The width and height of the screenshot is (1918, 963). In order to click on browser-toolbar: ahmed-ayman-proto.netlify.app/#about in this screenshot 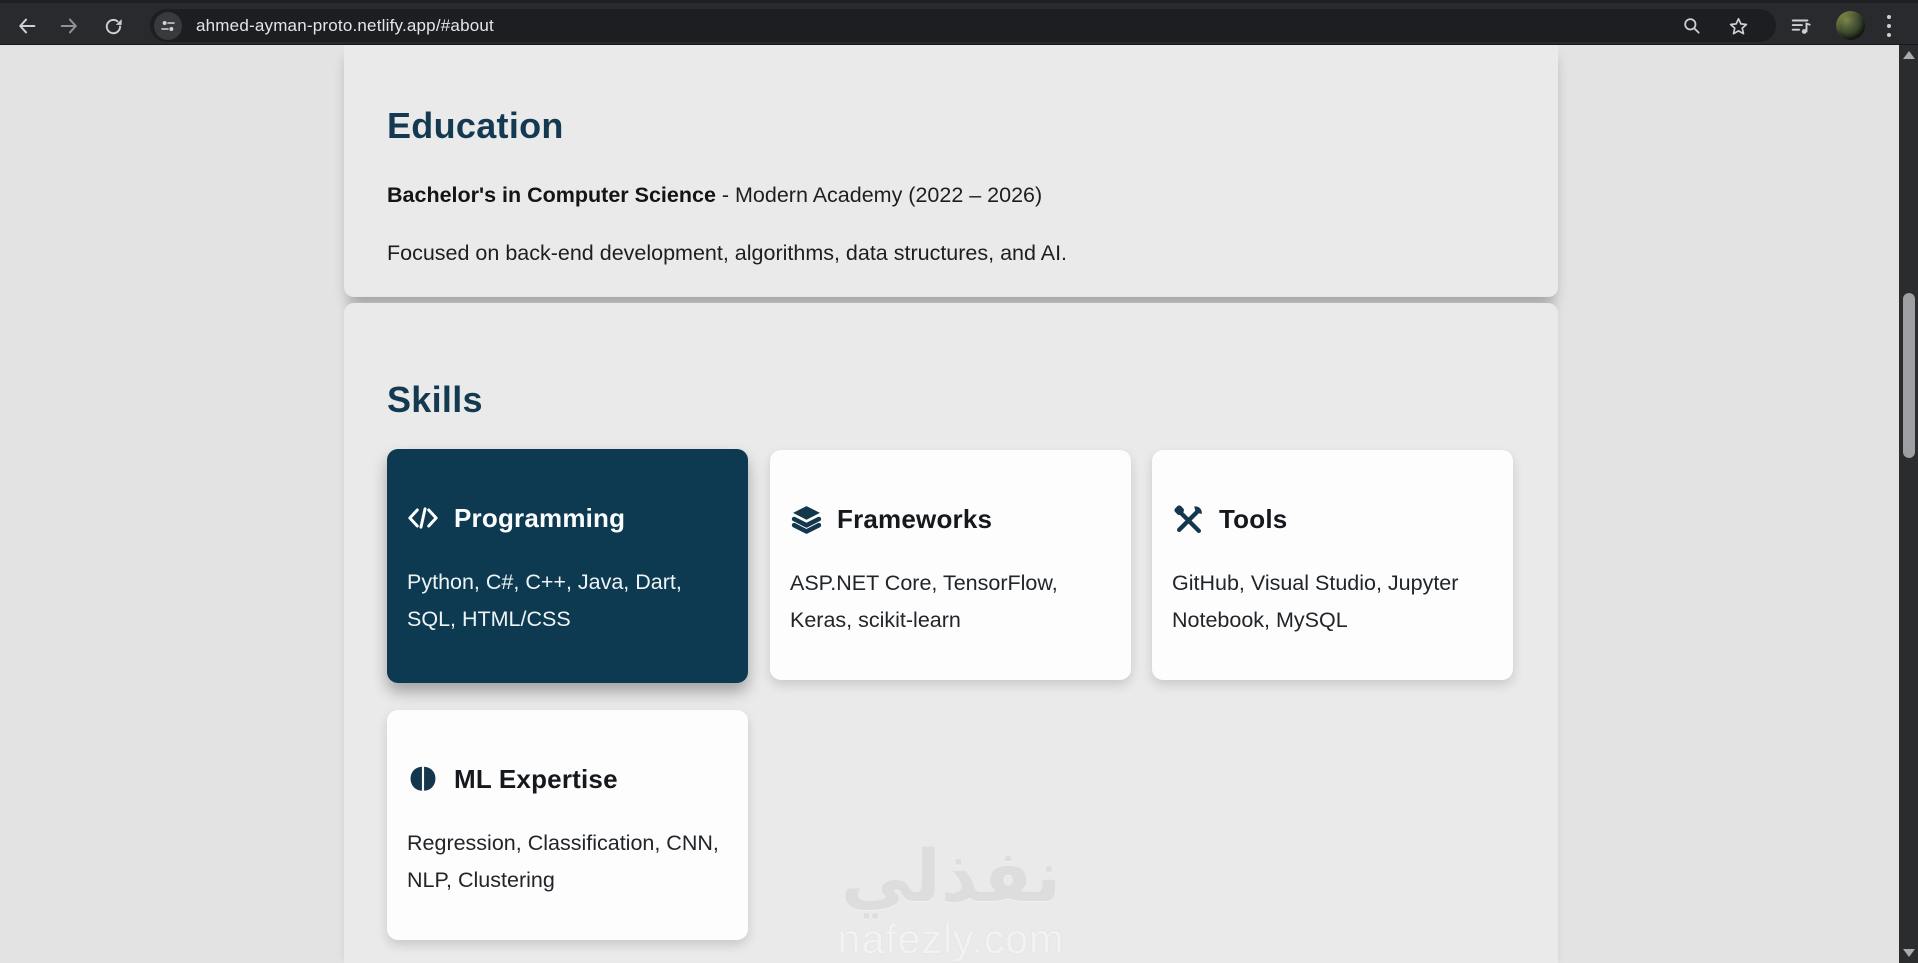, I will do `click(959, 22)`.